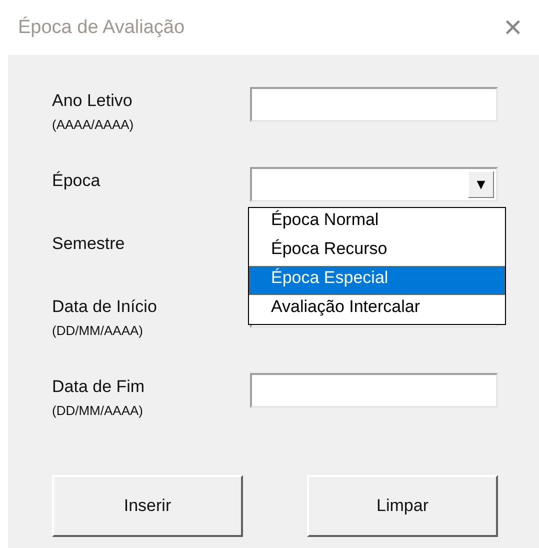  What do you see at coordinates (93, 101) in the screenshot?
I see `field-label: Ano Letivo` at bounding box center [93, 101].